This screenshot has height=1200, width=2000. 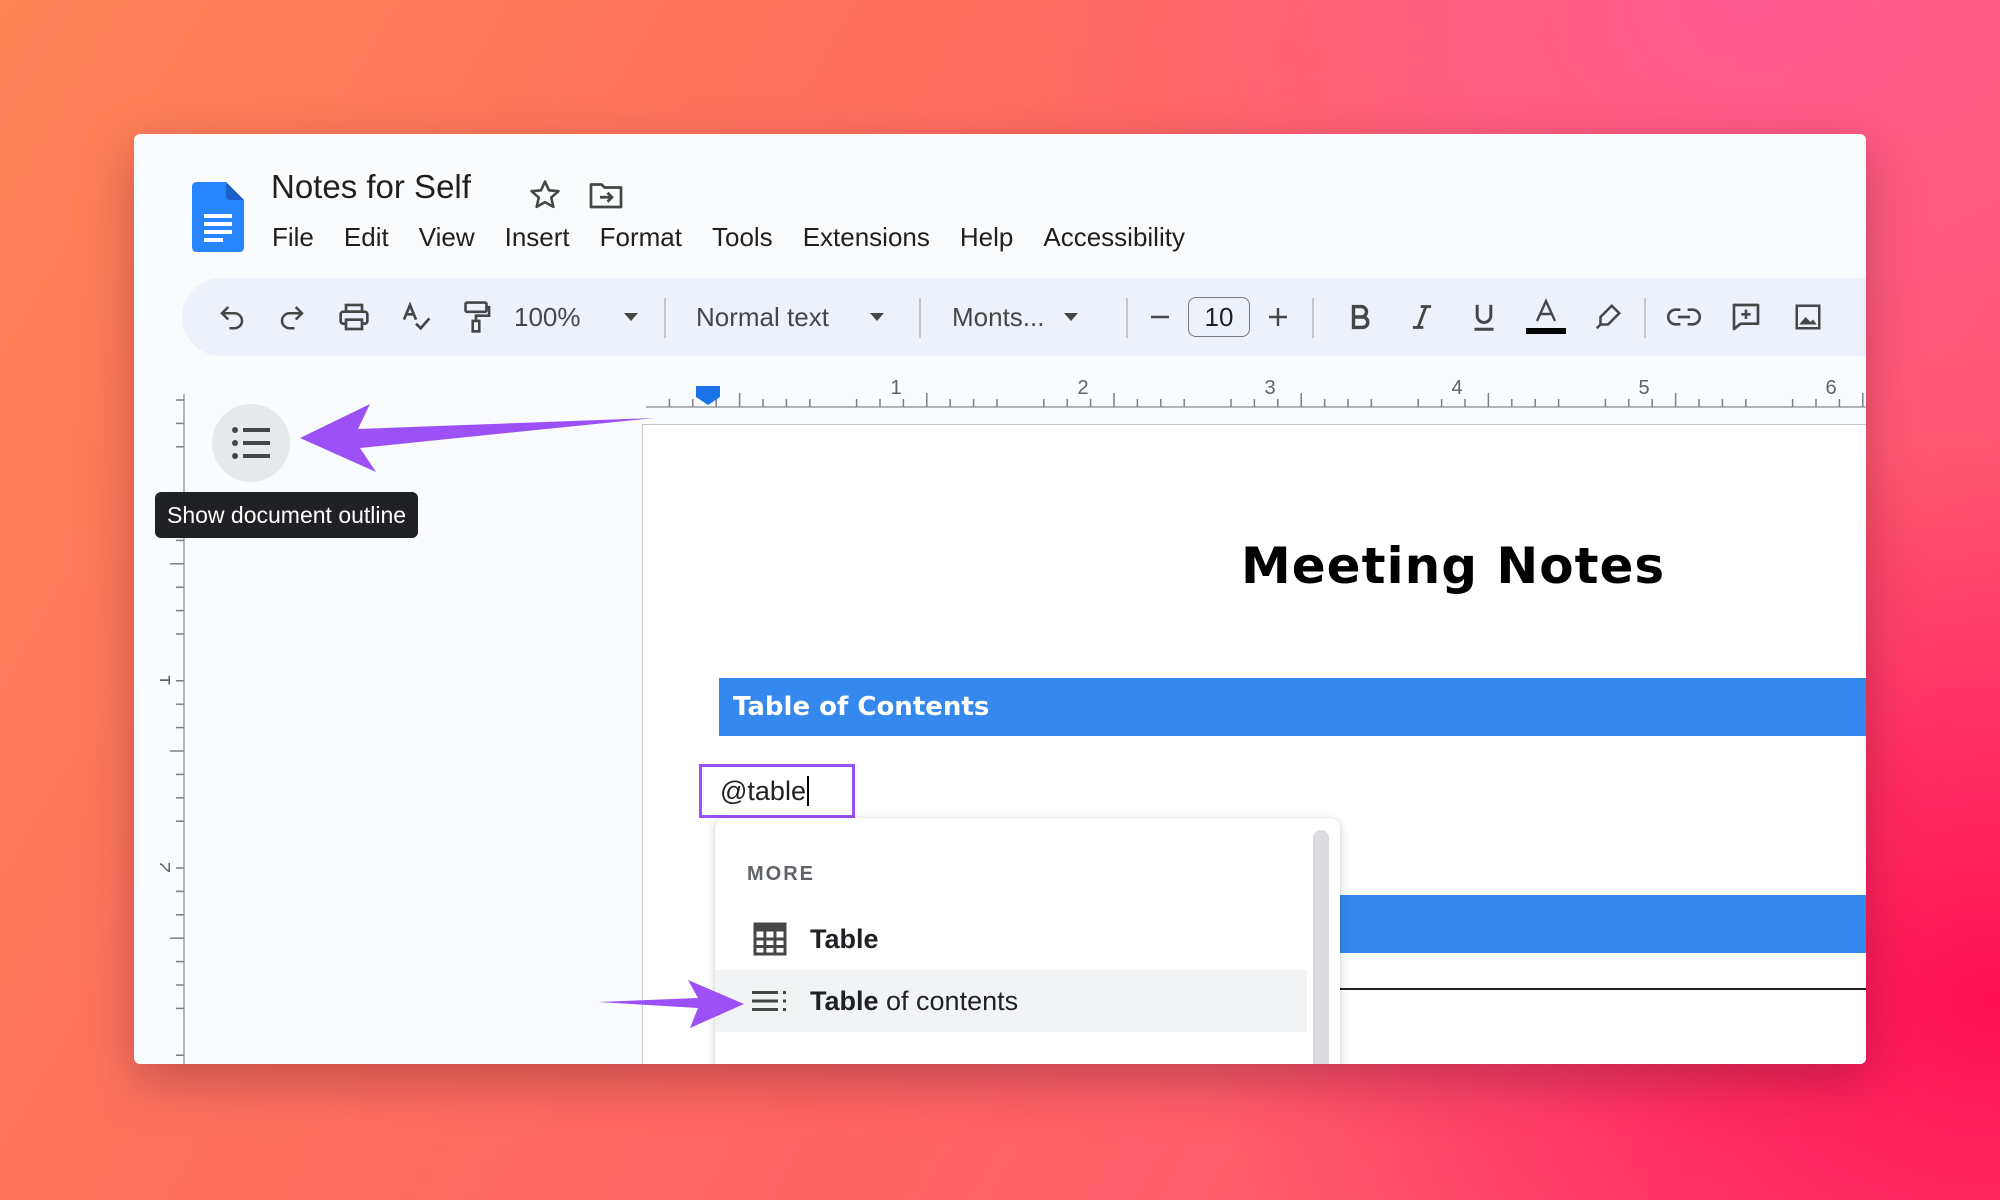 What do you see at coordinates (1160, 317) in the screenshot?
I see `decrease-font-size-icon` at bounding box center [1160, 317].